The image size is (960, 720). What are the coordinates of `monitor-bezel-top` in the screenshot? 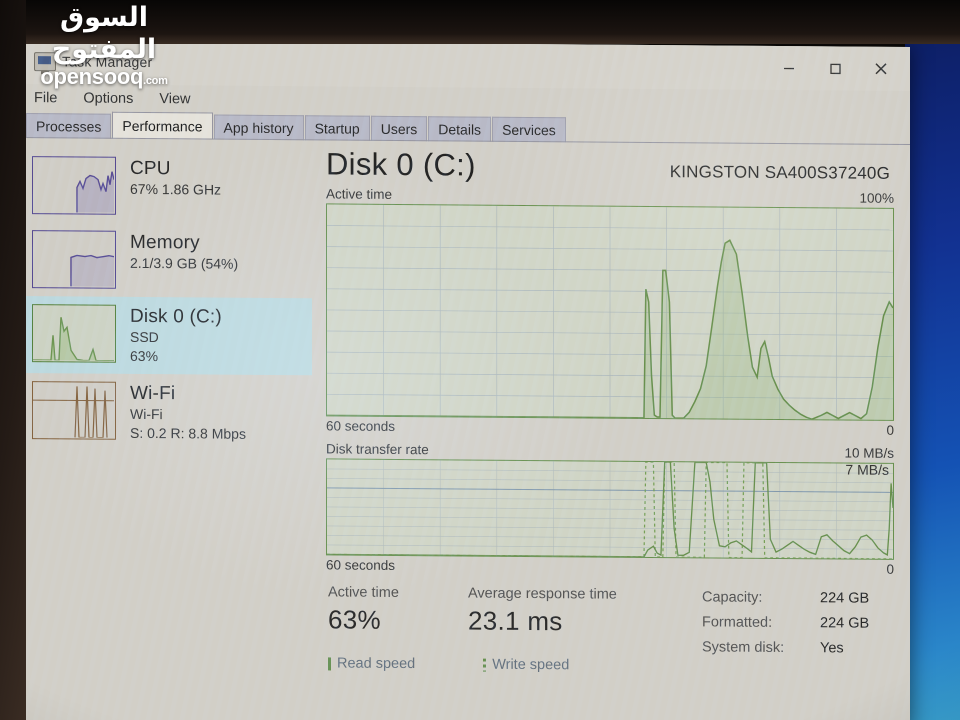 It's located at (480, 22).